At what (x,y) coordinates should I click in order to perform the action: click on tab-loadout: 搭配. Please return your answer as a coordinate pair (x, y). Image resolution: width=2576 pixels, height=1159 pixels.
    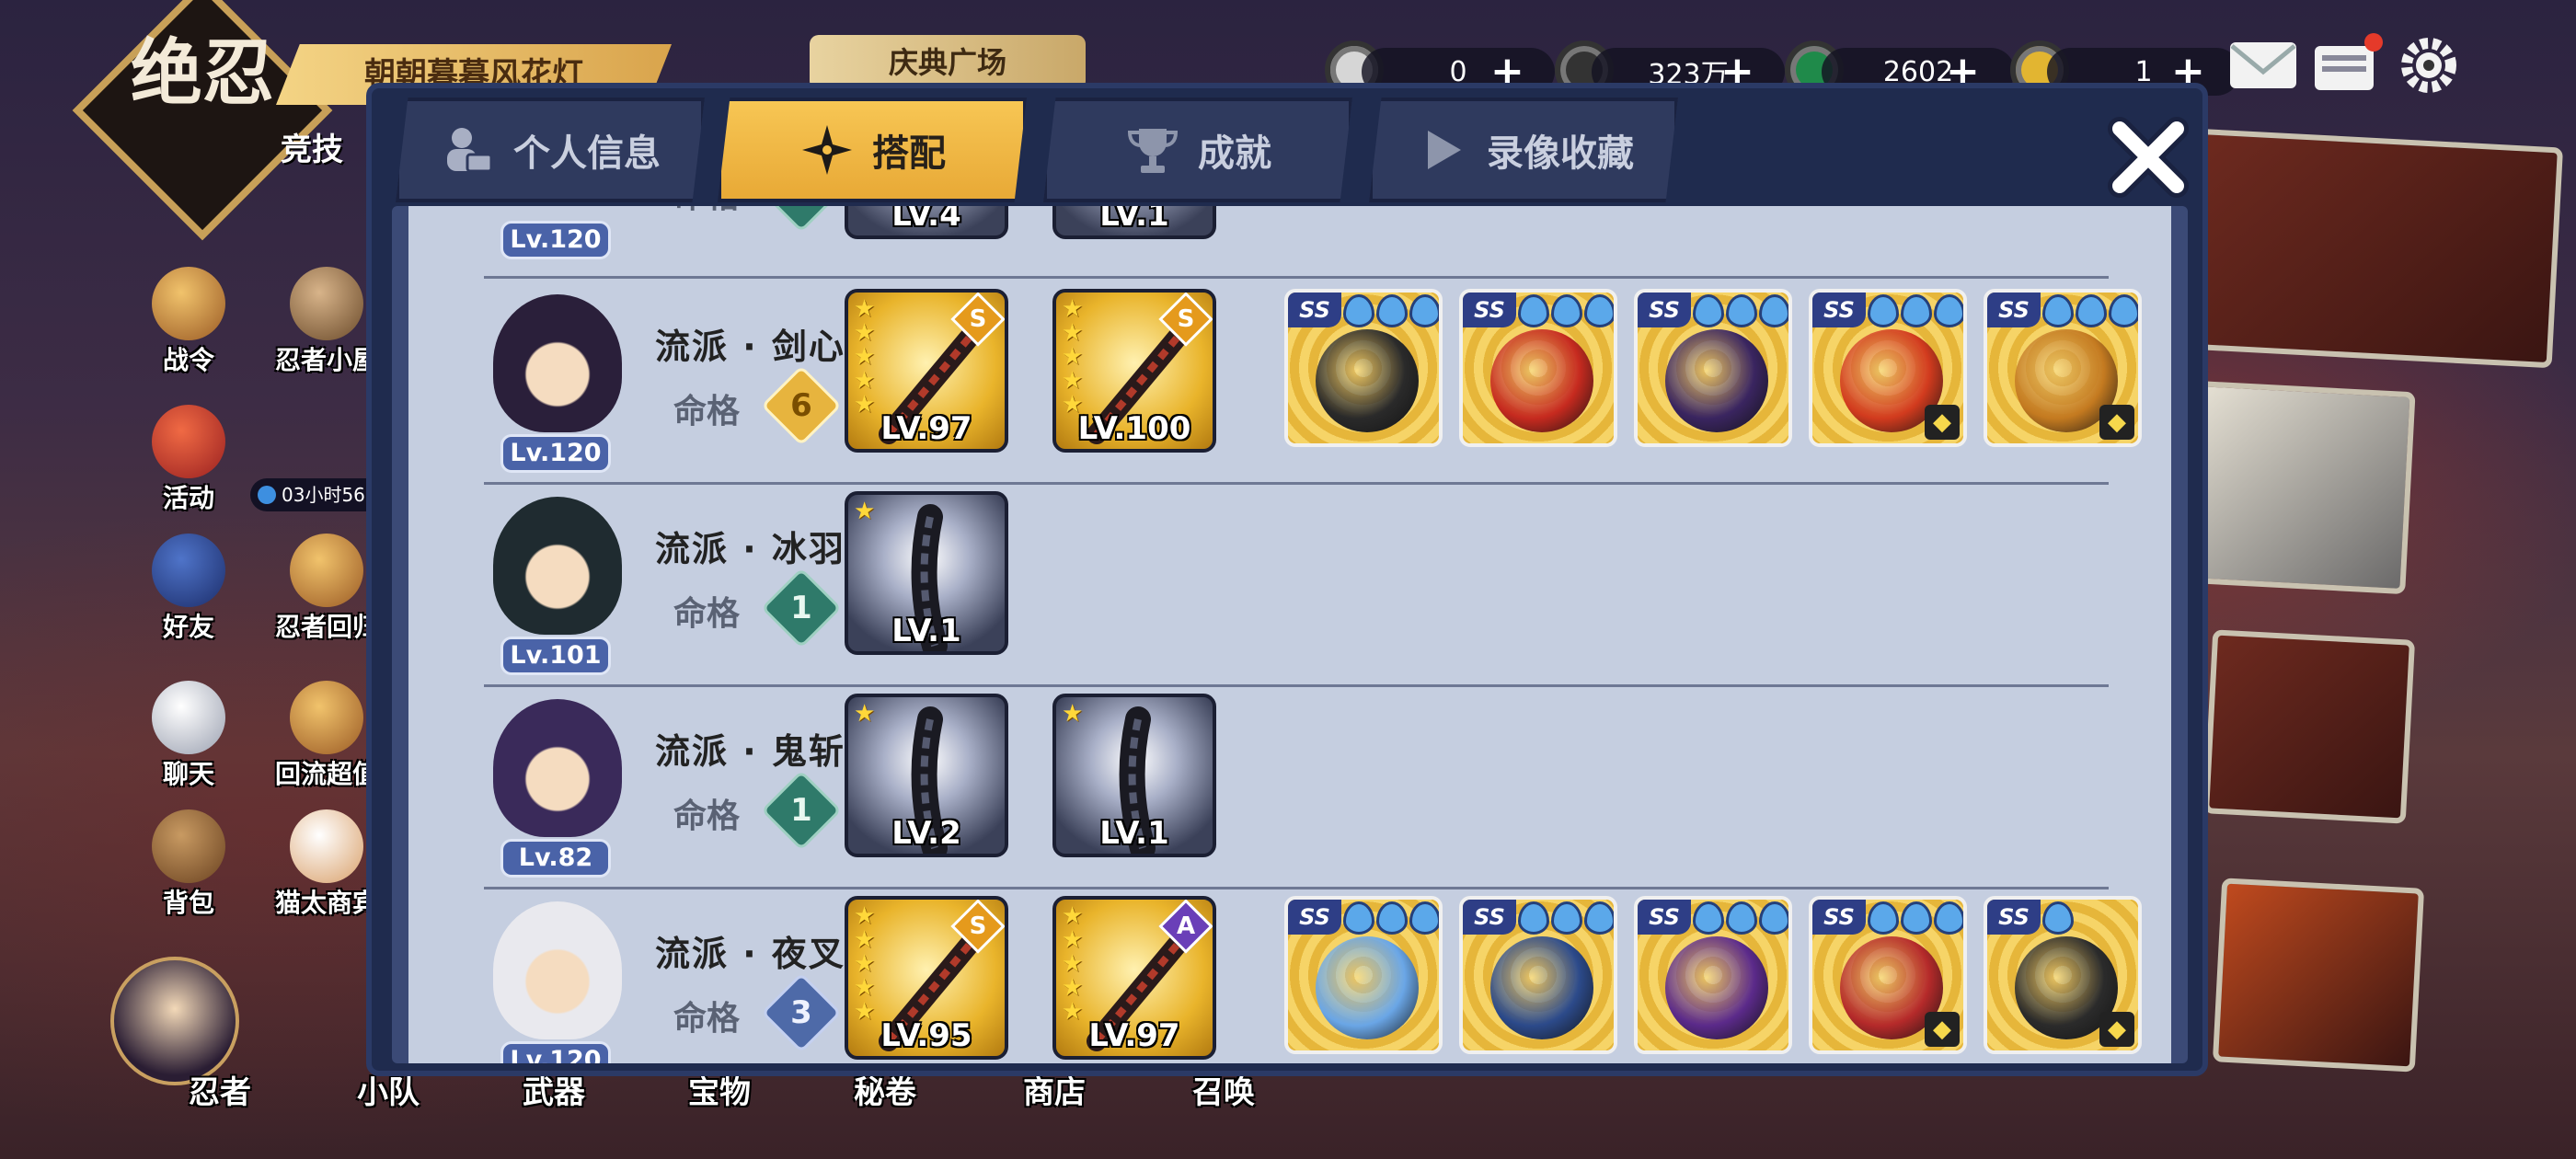
    Looking at the image, I should click on (872, 150).